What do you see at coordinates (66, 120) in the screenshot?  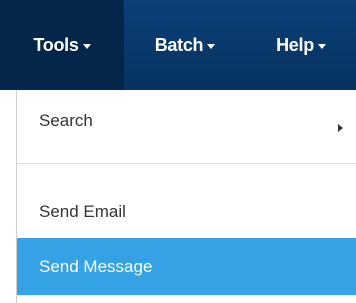 I see `search-menu-item-label: Search` at bounding box center [66, 120].